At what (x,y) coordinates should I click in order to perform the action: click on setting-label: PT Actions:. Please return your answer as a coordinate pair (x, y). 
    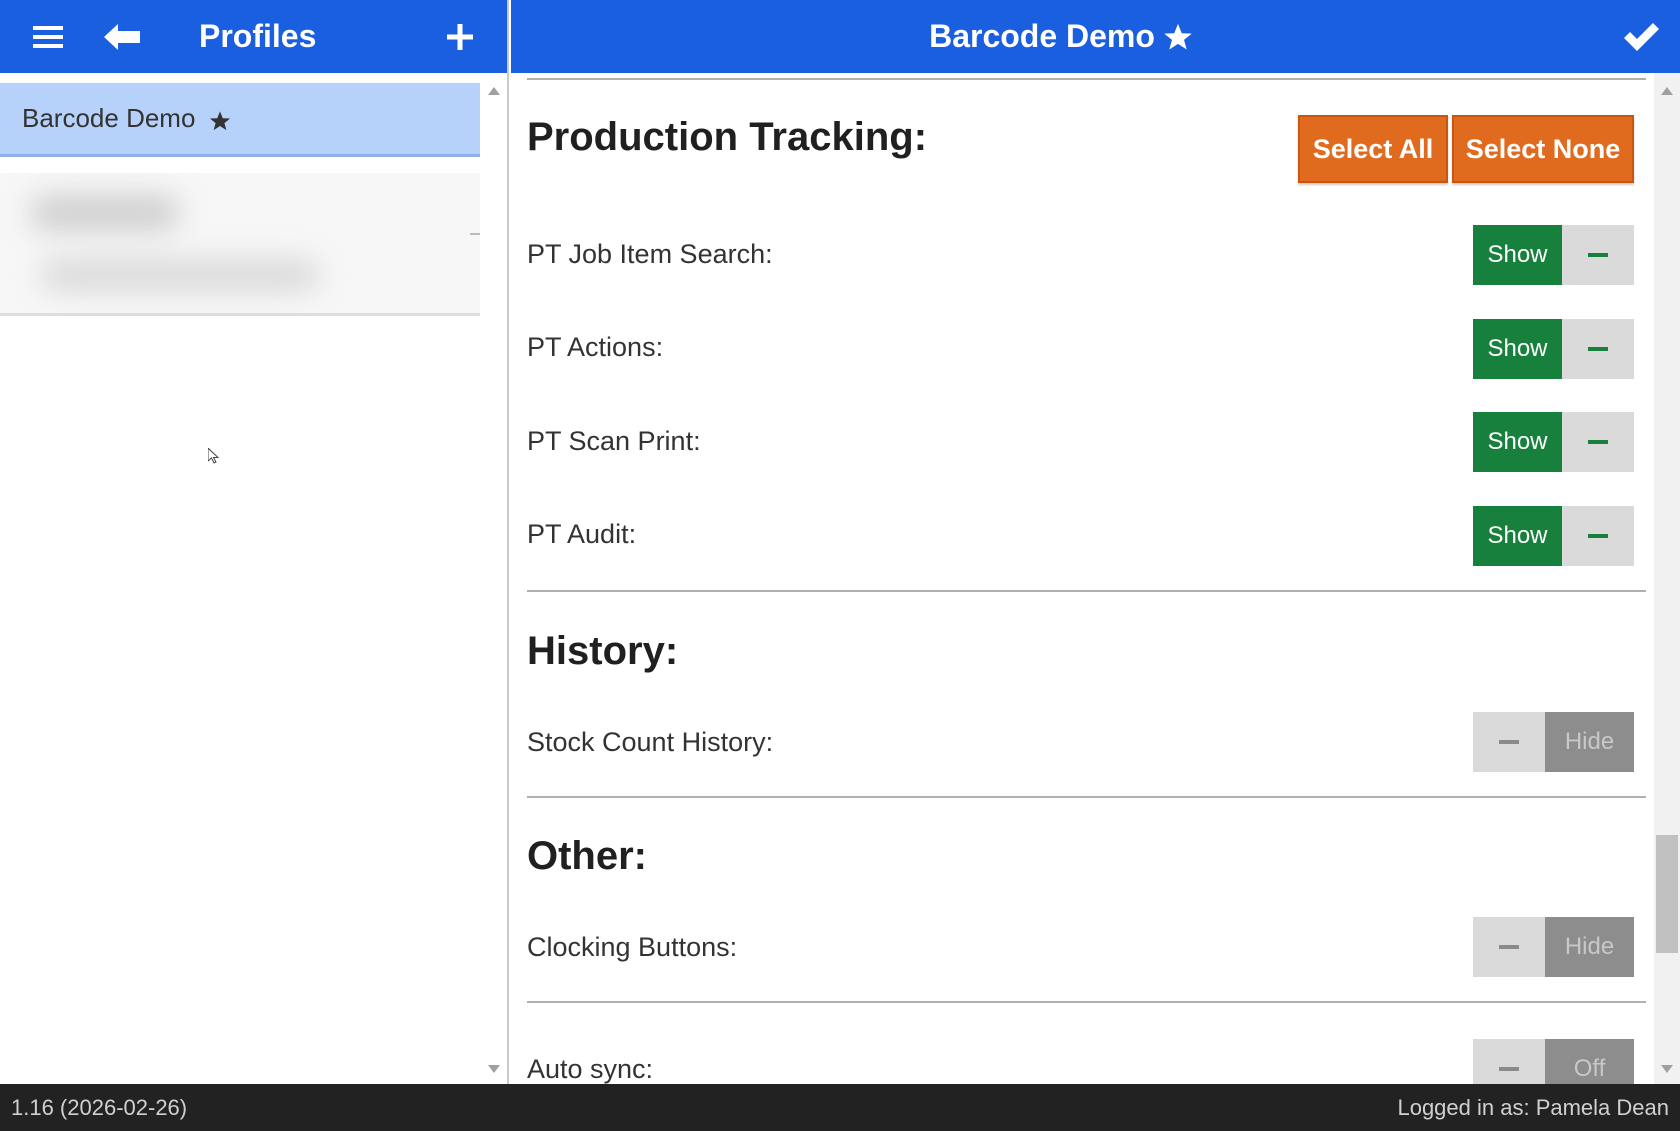
    Looking at the image, I should click on (595, 347).